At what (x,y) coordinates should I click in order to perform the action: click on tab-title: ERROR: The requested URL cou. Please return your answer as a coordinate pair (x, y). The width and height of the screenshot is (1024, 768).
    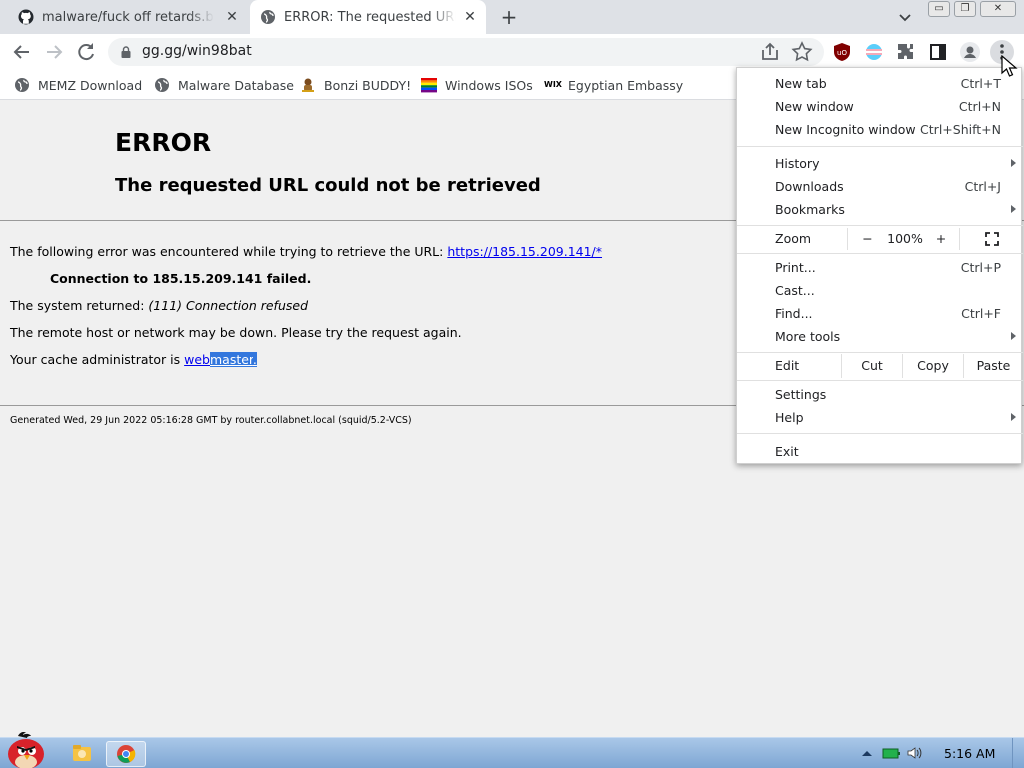
    Looking at the image, I should click on (370, 17).